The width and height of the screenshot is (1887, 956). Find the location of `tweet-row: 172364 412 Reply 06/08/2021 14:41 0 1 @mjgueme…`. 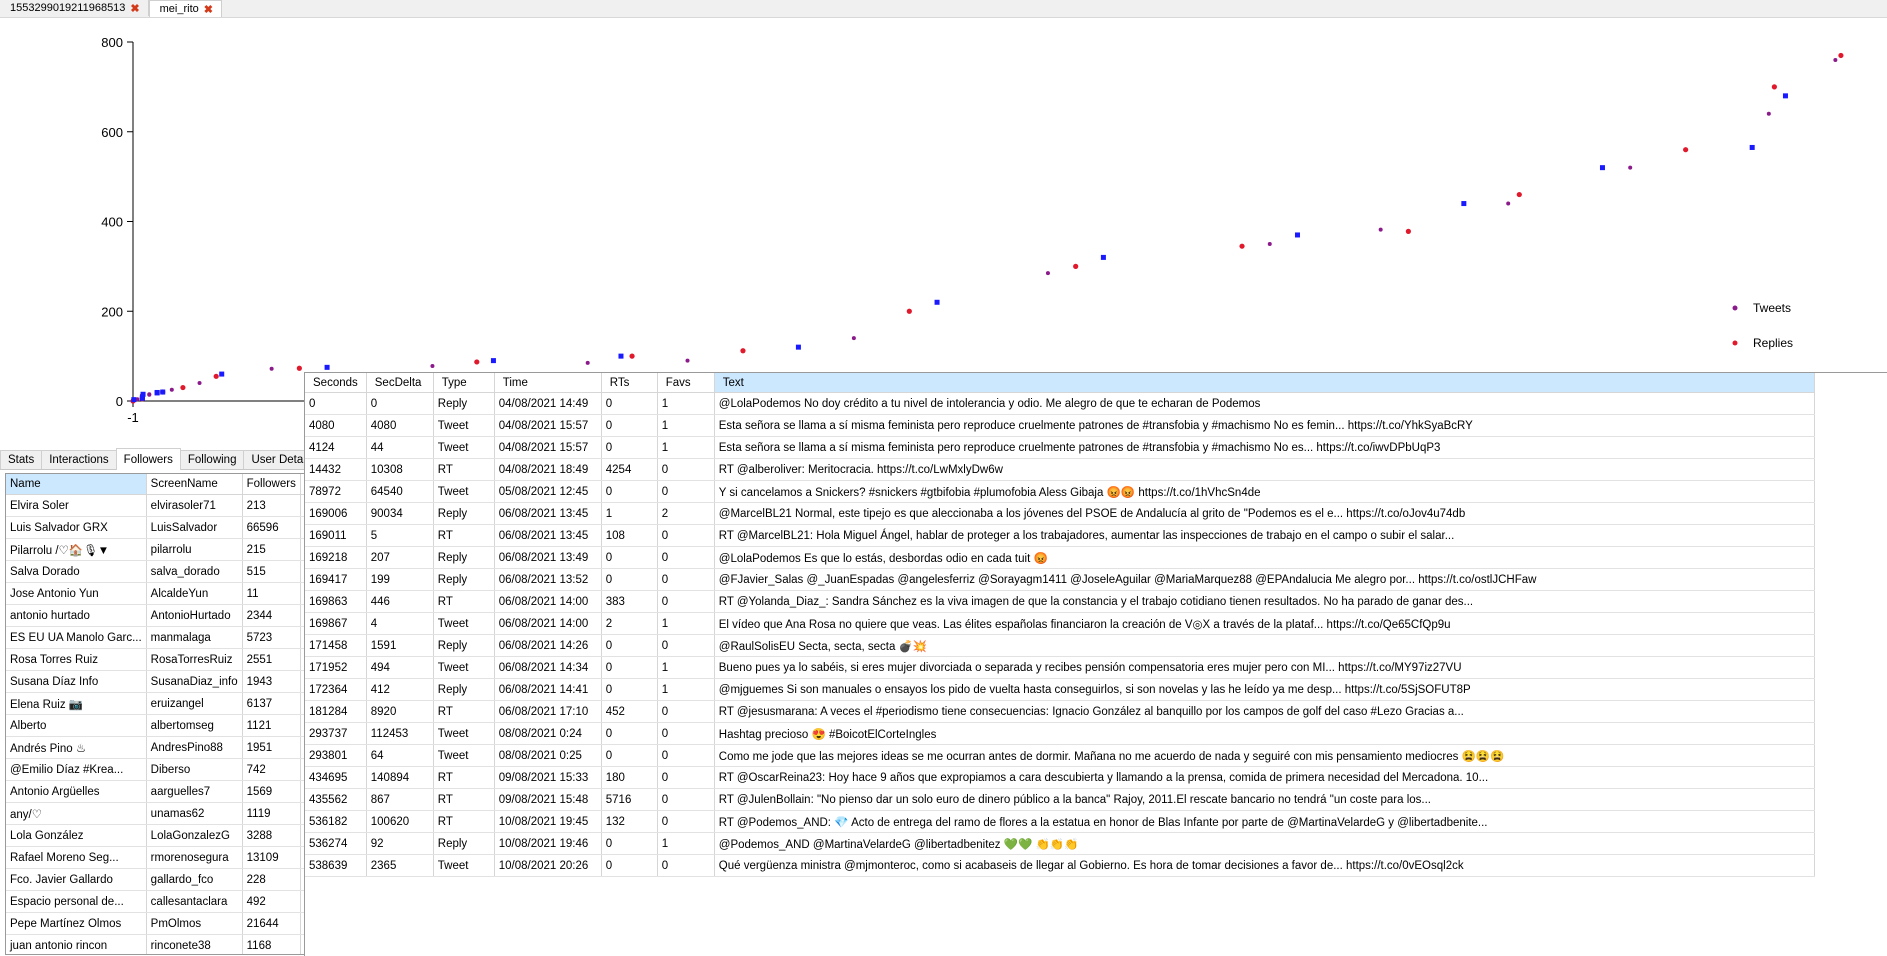

tweet-row: 172364 412 Reply 06/08/2021 14:41 0 1 @mjgueme… is located at coordinates (1060, 689).